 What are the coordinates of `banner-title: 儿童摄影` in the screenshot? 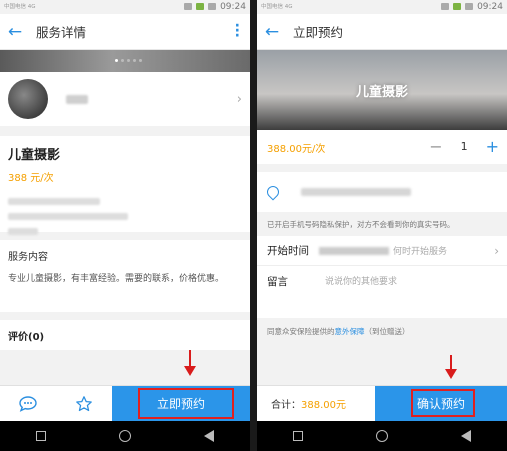 It's located at (381, 92).